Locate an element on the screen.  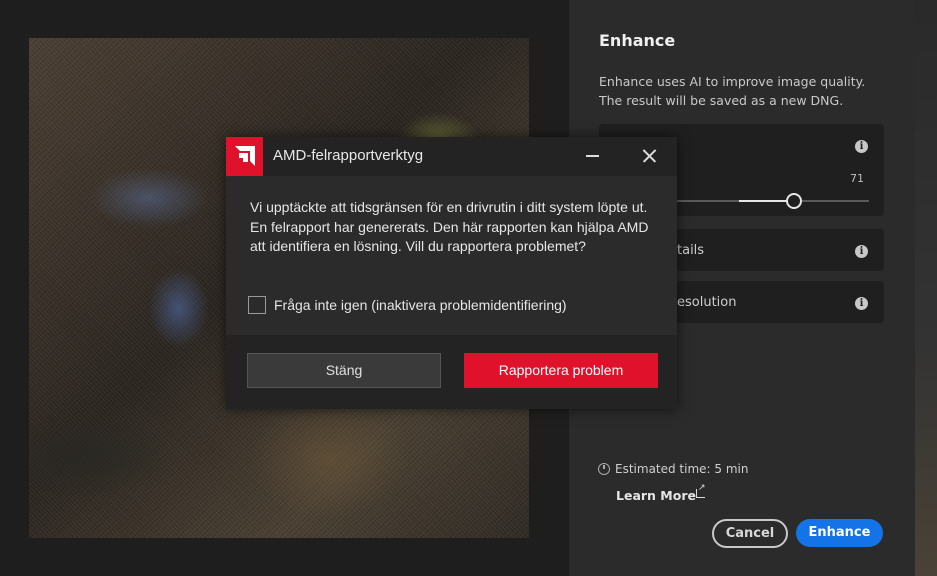
amd-logo-icon is located at coordinates (244, 156).